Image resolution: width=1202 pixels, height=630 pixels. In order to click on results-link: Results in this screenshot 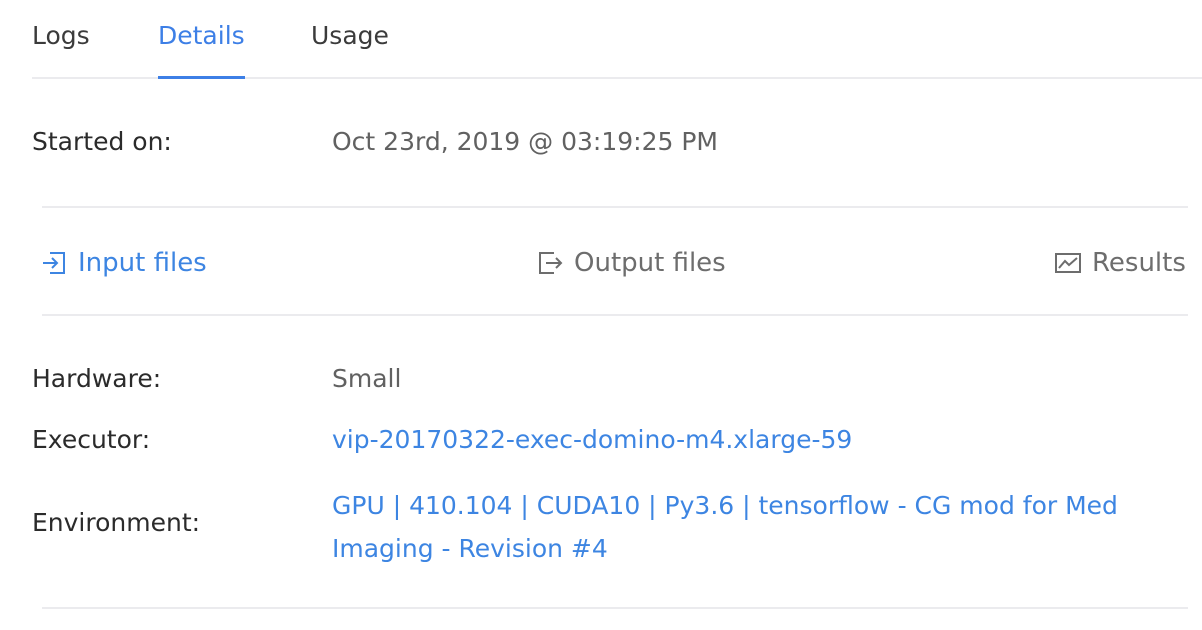, I will do `click(1120, 263)`.